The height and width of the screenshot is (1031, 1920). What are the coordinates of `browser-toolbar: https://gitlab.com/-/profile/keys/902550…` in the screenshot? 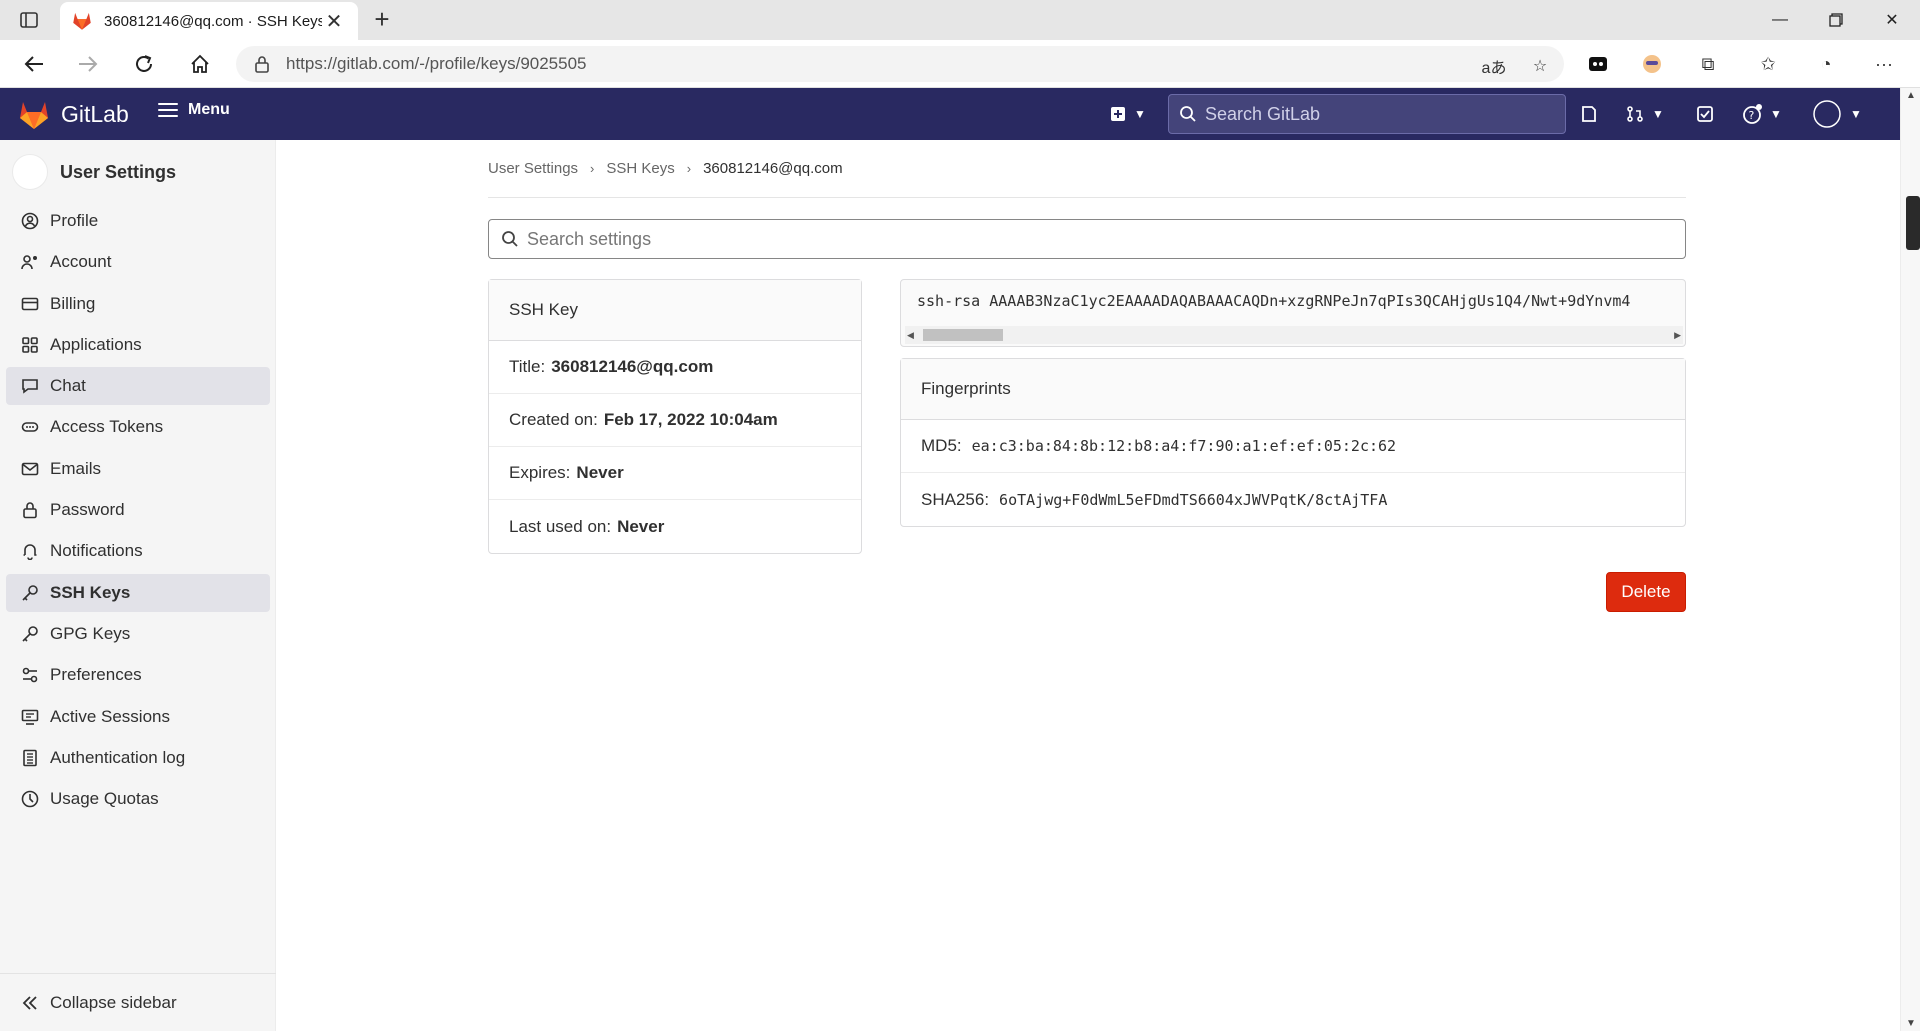 It's located at (960, 64).